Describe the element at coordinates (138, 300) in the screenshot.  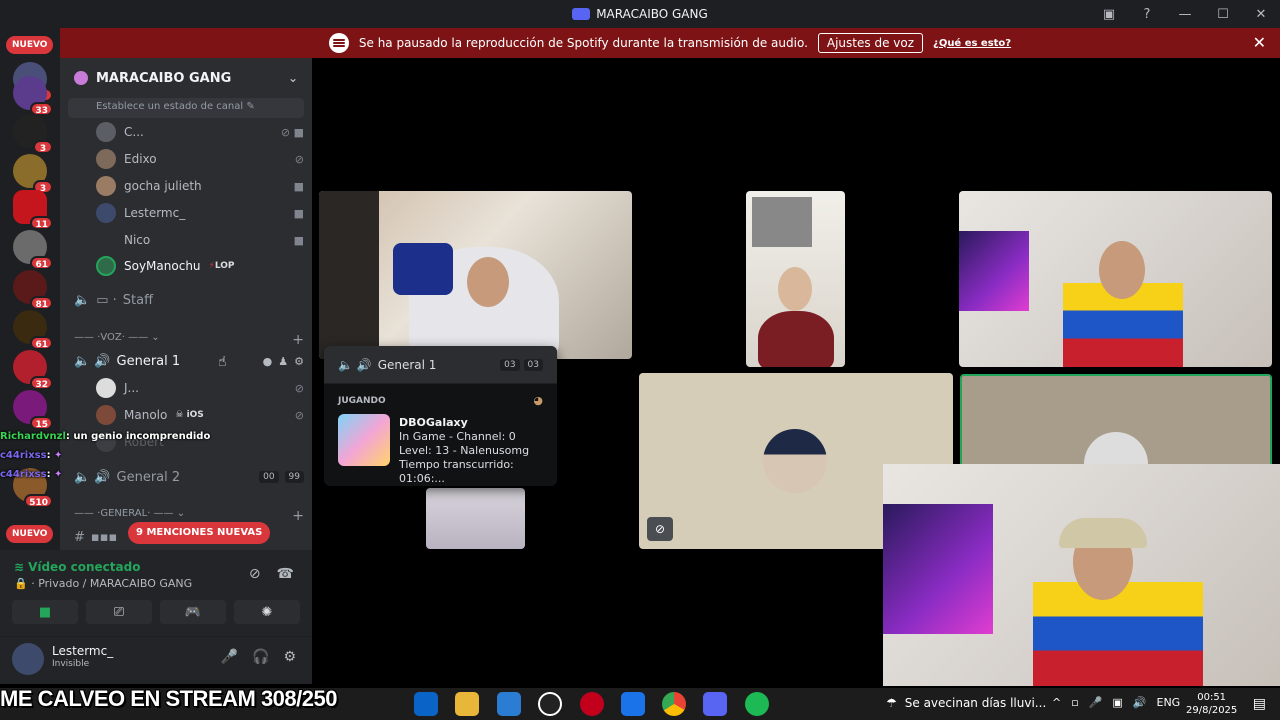
I see `channel-name: Staff` at that location.